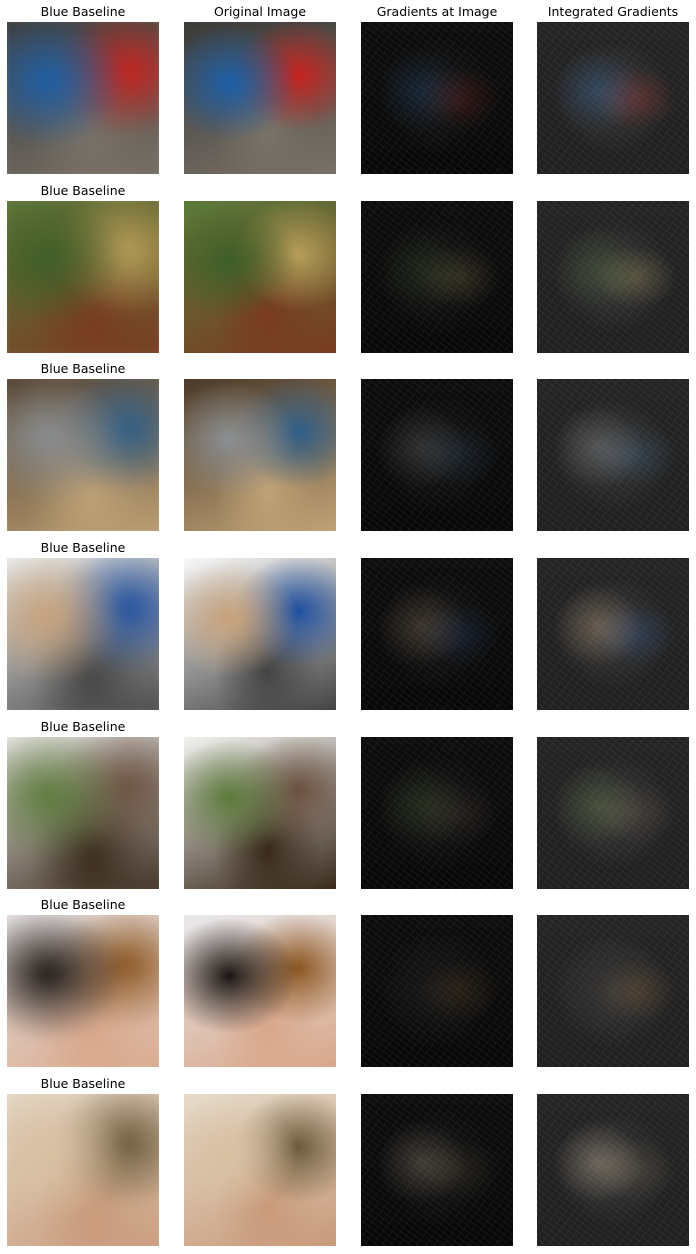  Describe the element at coordinates (613, 991) in the screenshot. I see `integrated-image-puppy` at that location.